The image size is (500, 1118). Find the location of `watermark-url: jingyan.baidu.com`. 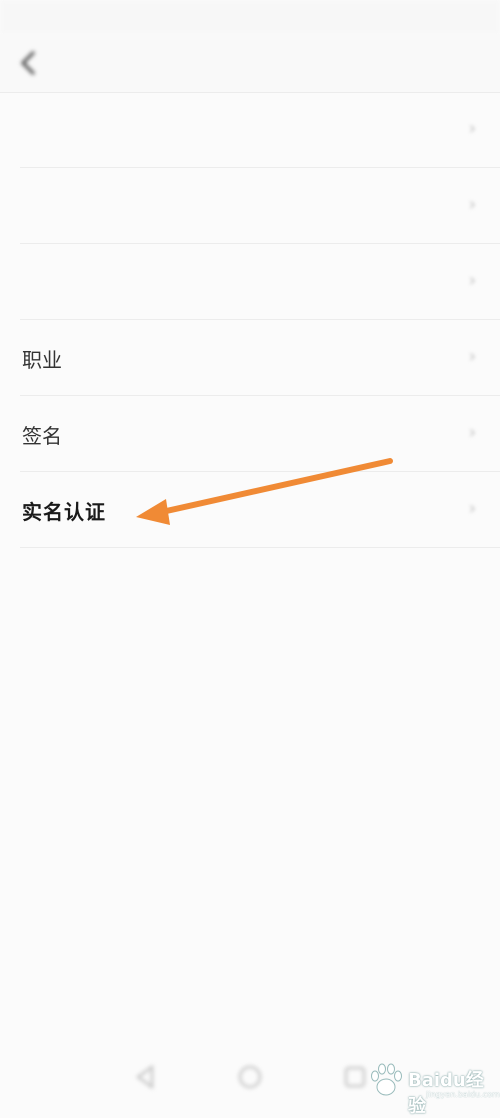

watermark-url: jingyan.baidu.com is located at coordinates (463, 1094).